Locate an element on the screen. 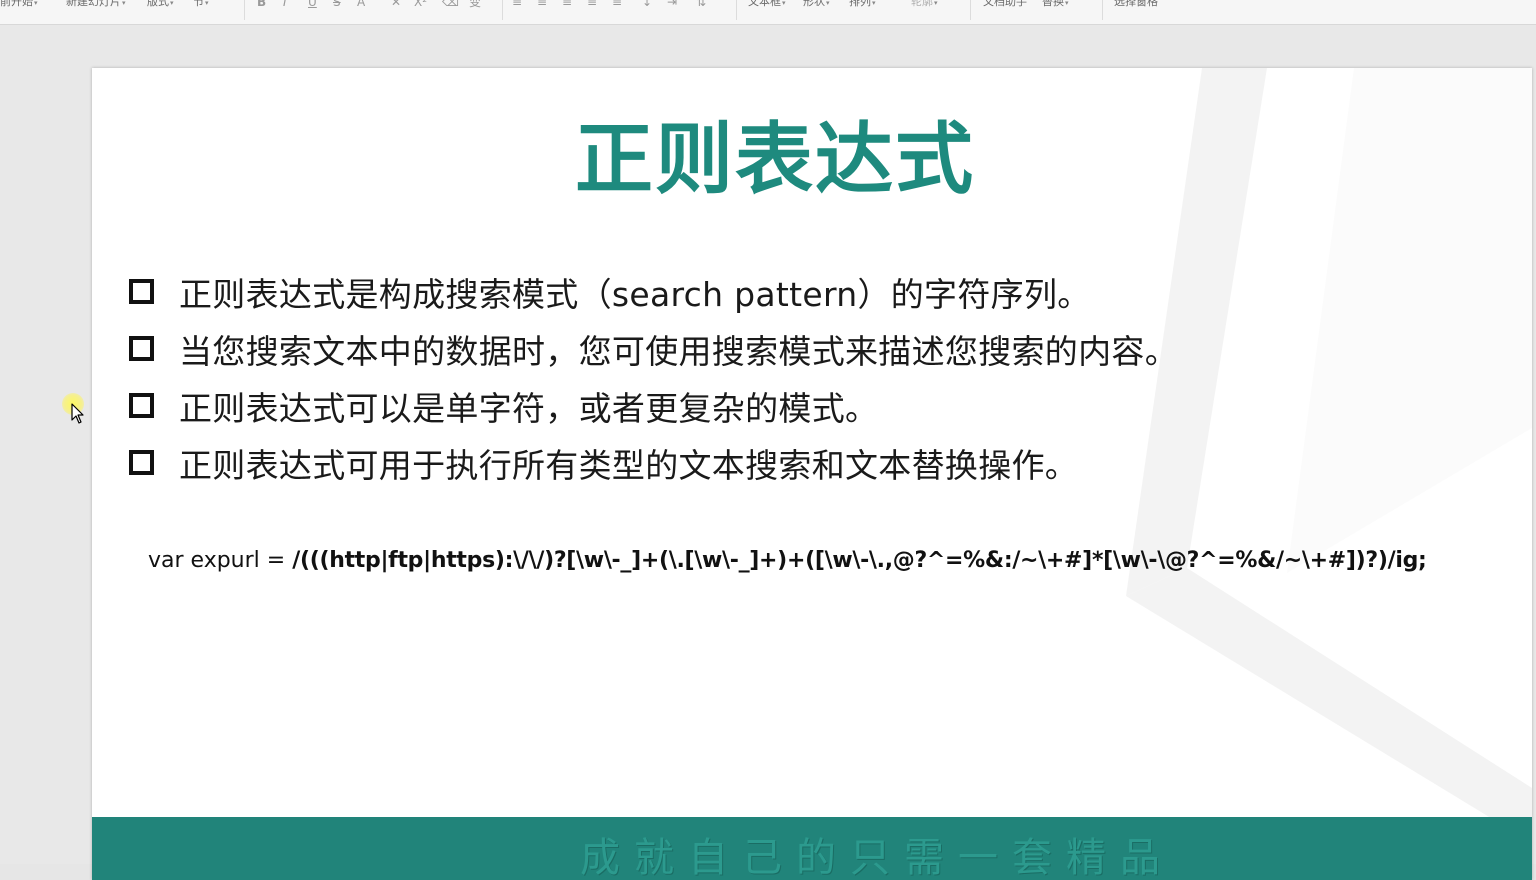  line-spacing-icon: ↕ is located at coordinates (647, 5).